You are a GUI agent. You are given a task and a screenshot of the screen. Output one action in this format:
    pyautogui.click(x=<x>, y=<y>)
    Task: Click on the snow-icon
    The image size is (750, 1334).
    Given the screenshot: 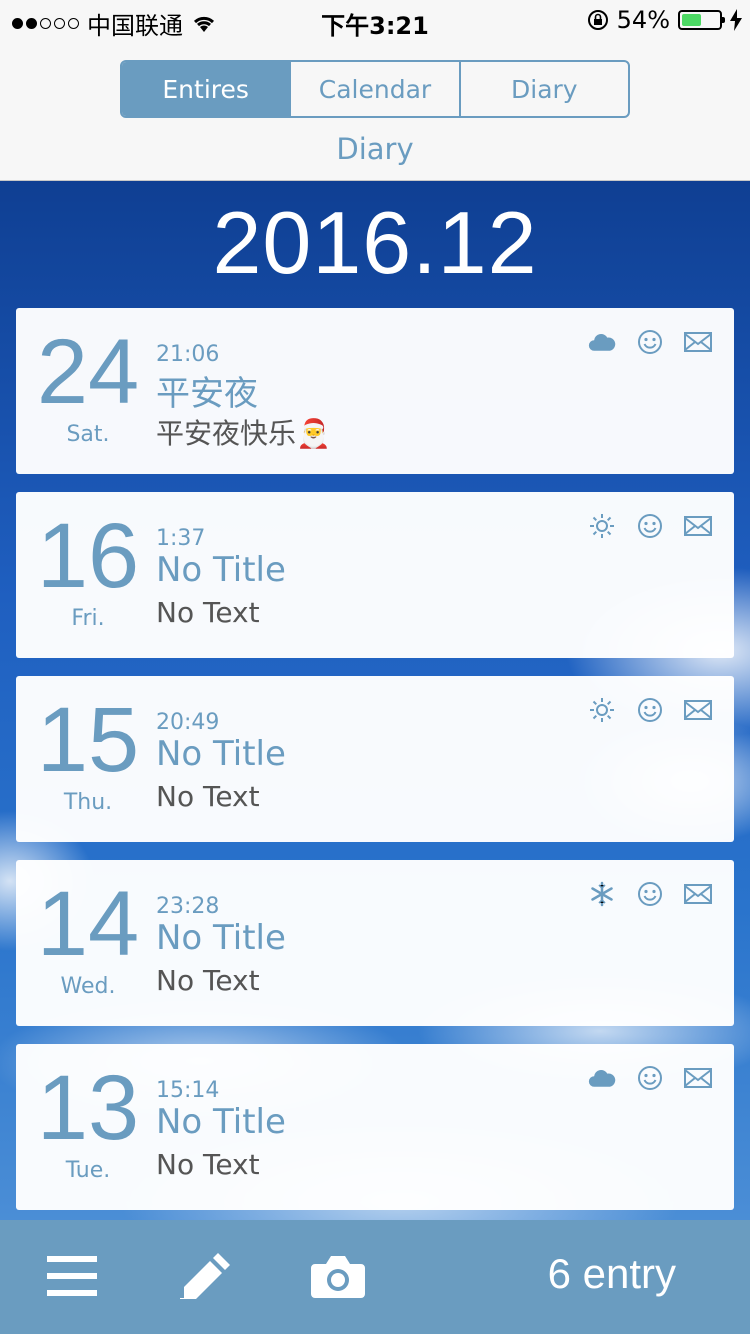 What is the action you would take?
    pyautogui.click(x=602, y=894)
    